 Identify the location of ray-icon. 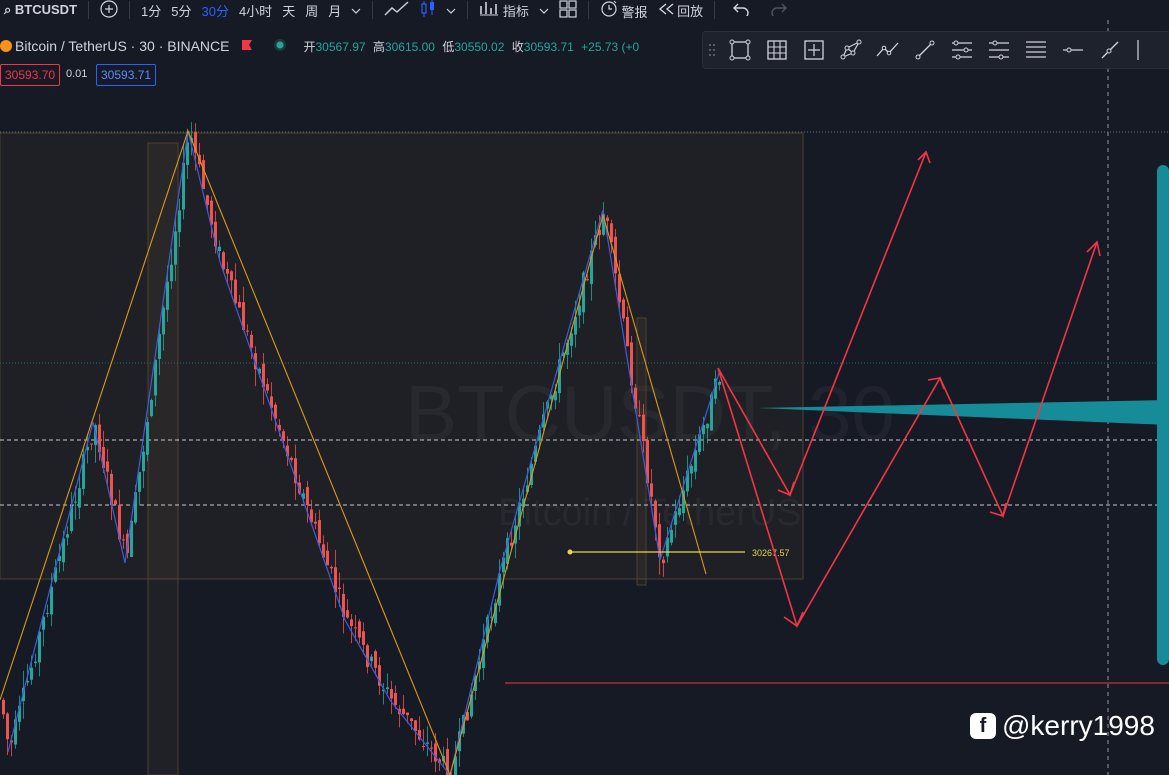
(1109, 50).